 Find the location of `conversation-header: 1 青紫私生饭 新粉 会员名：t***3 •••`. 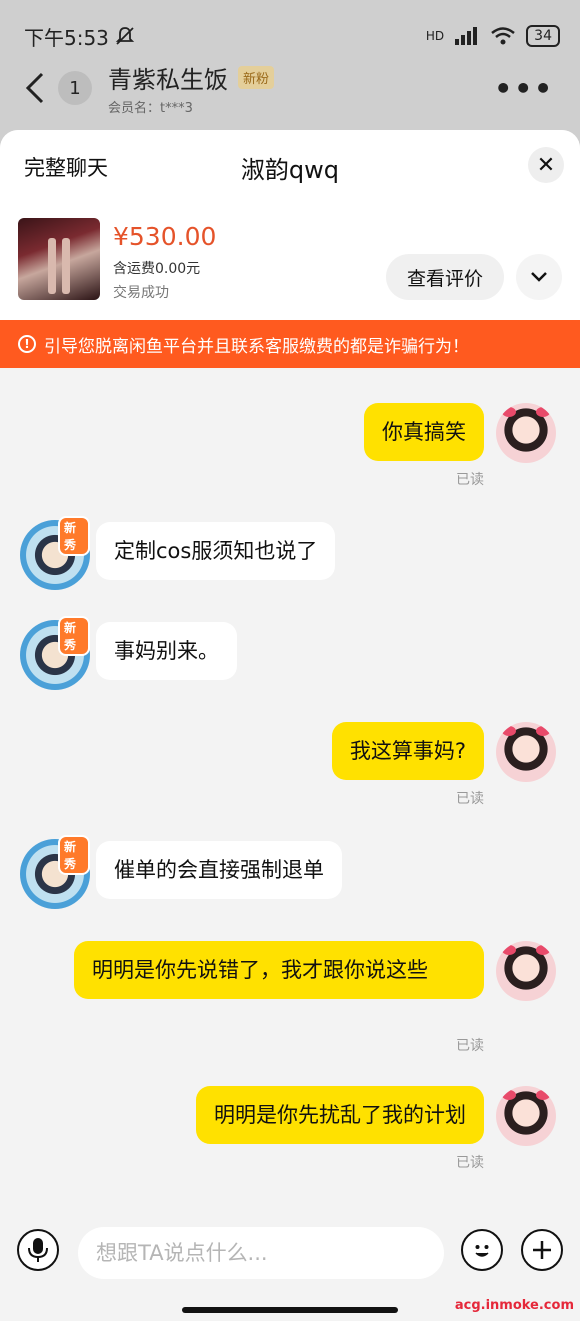

conversation-header: 1 青紫私生饭 新粉 会员名：t***3 ••• is located at coordinates (290, 88).